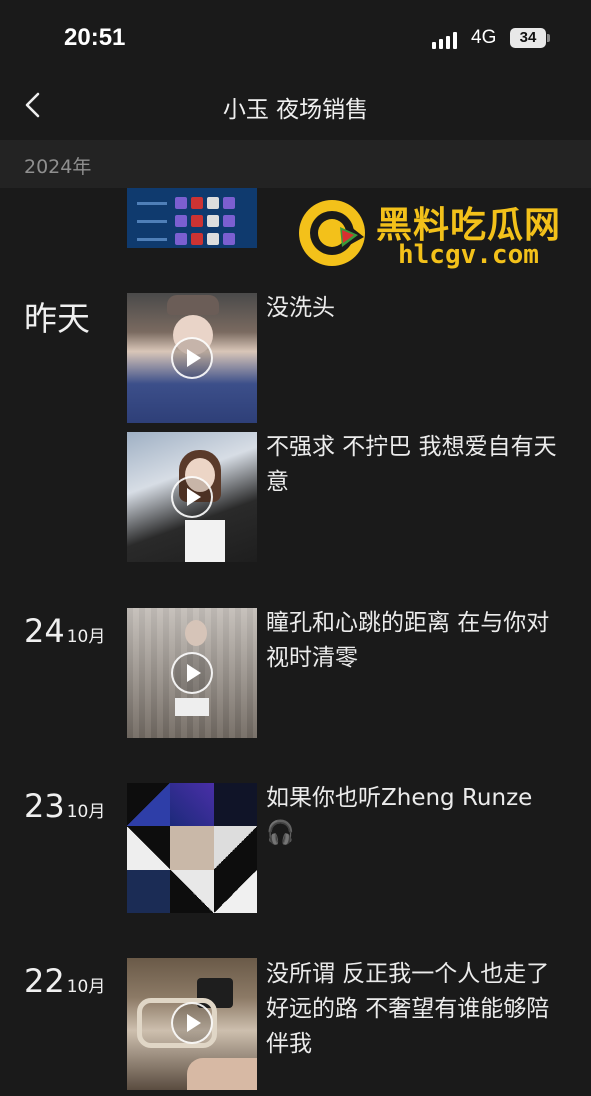 This screenshot has width=591, height=1096. Describe the element at coordinates (192, 848) in the screenshot. I see `post-thumbnail-collage` at that location.